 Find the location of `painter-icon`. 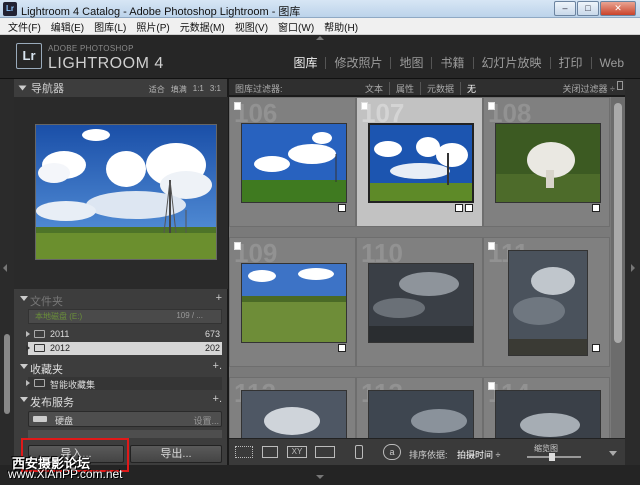

painter-icon is located at coordinates (359, 452).